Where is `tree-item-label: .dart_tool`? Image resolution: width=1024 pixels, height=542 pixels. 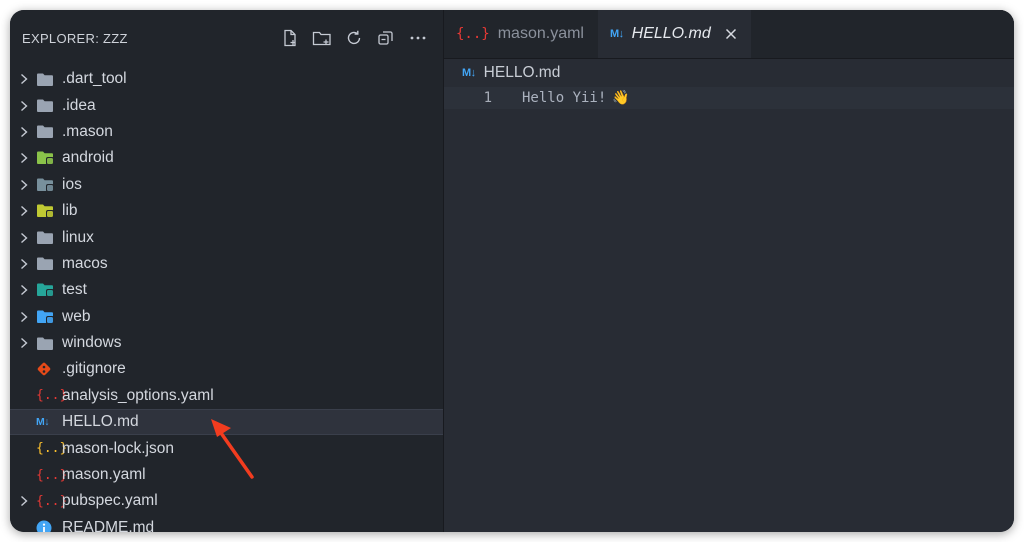
tree-item-label: .dart_tool is located at coordinates (94, 79).